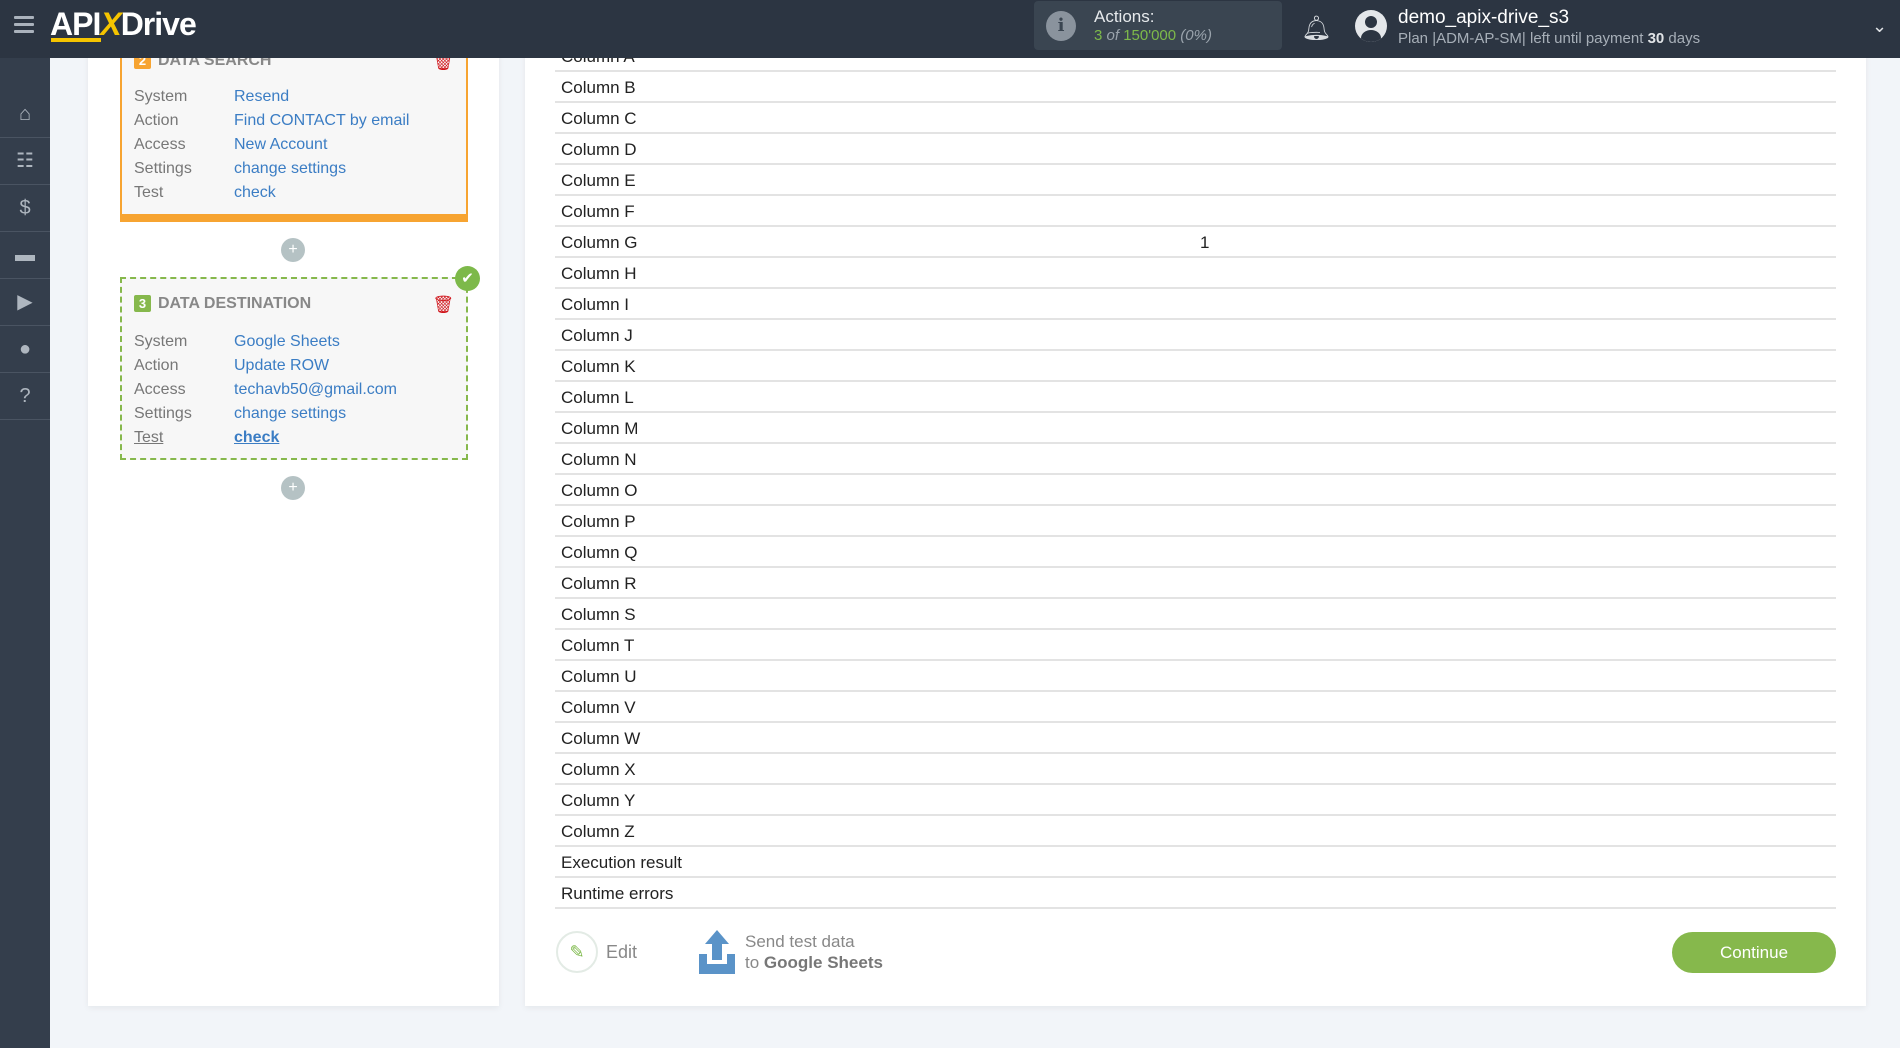 The width and height of the screenshot is (1900, 1048). What do you see at coordinates (222, 304) in the screenshot?
I see `card-title: 3 DATA DESTINATION` at bounding box center [222, 304].